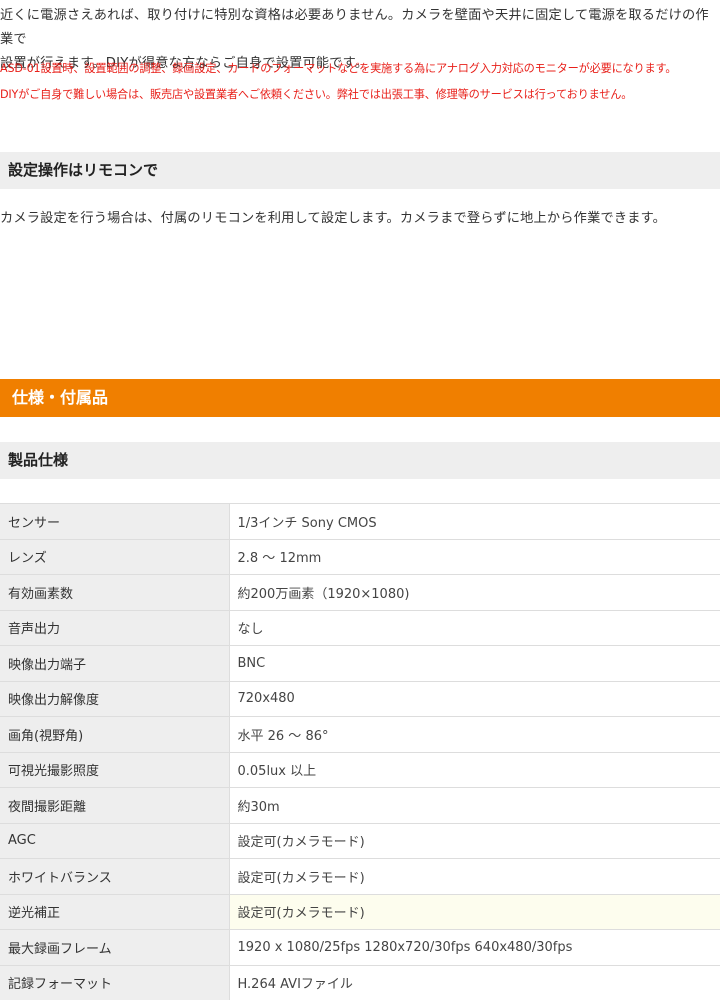 The height and width of the screenshot is (1000, 720). I want to click on table-row: 記録フォーマット H.264 AVIファイル, so click(360, 982).